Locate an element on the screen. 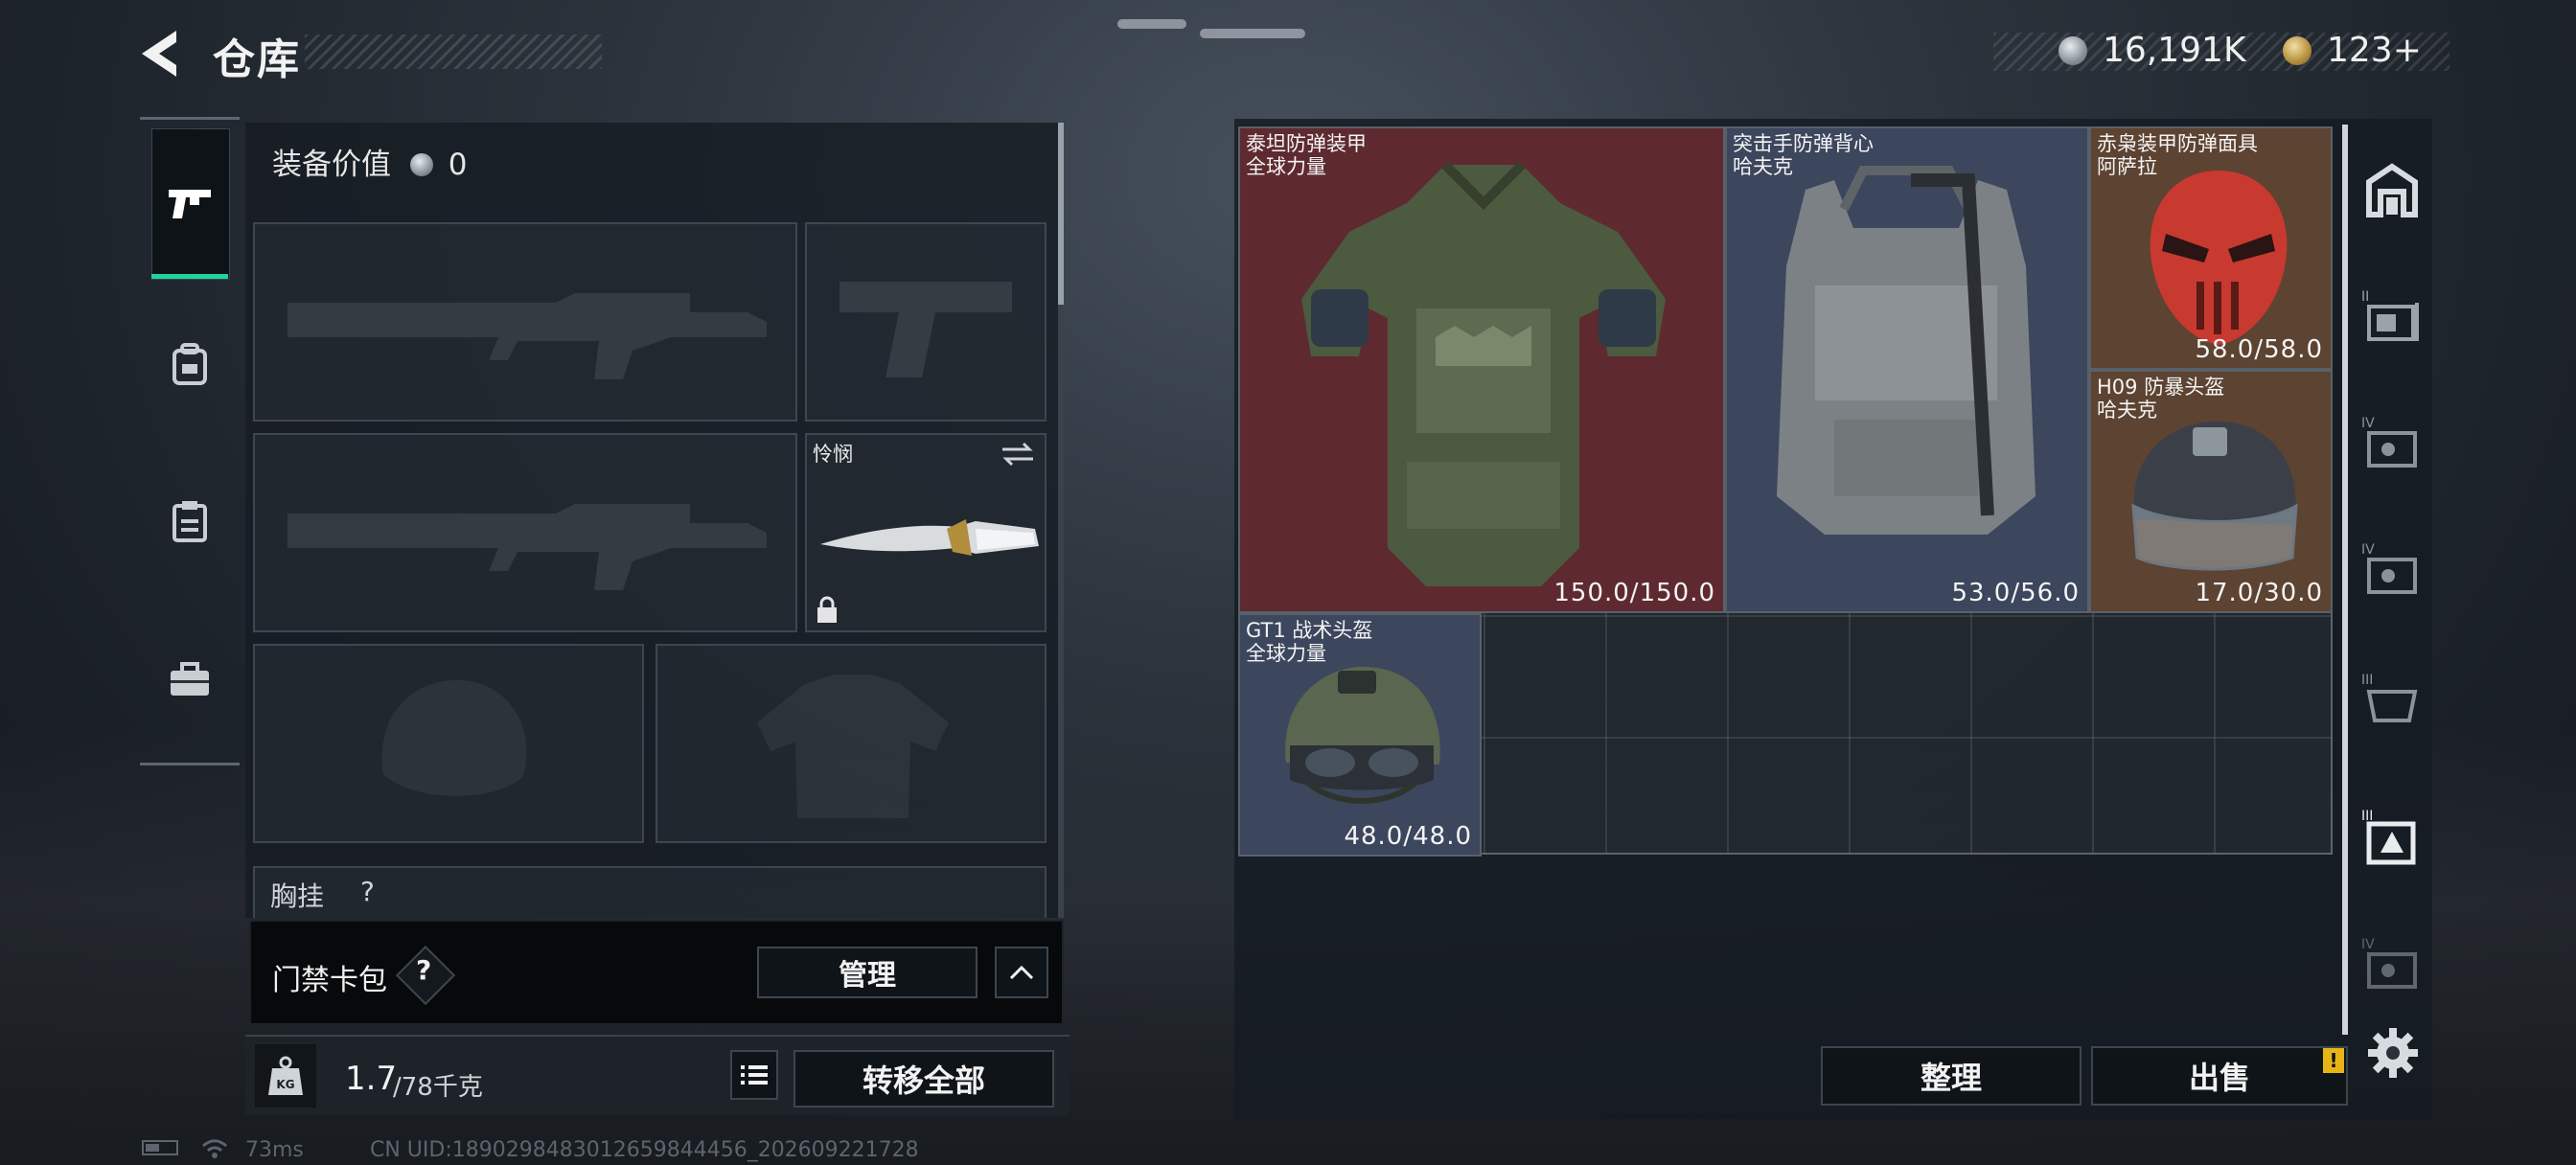 This screenshot has width=2576, height=1165. chest-rig-label: 胸挂 is located at coordinates (297, 896).